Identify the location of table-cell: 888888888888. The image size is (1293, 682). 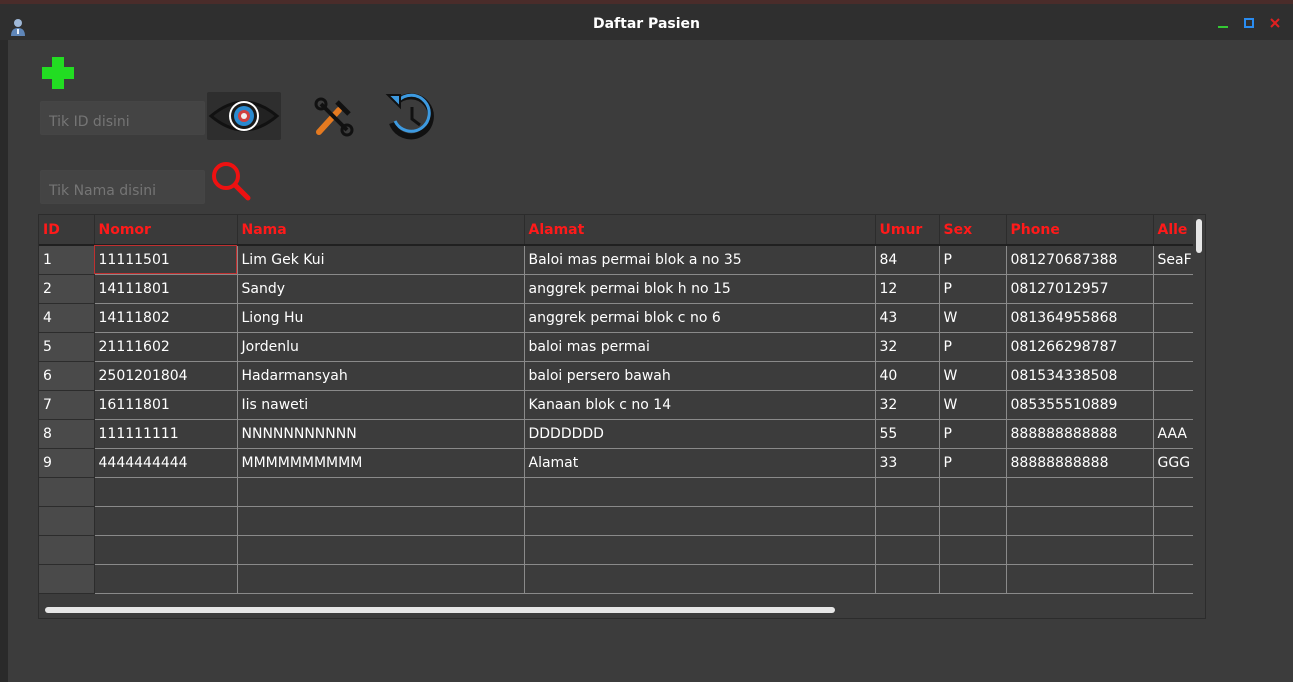
(1080, 434).